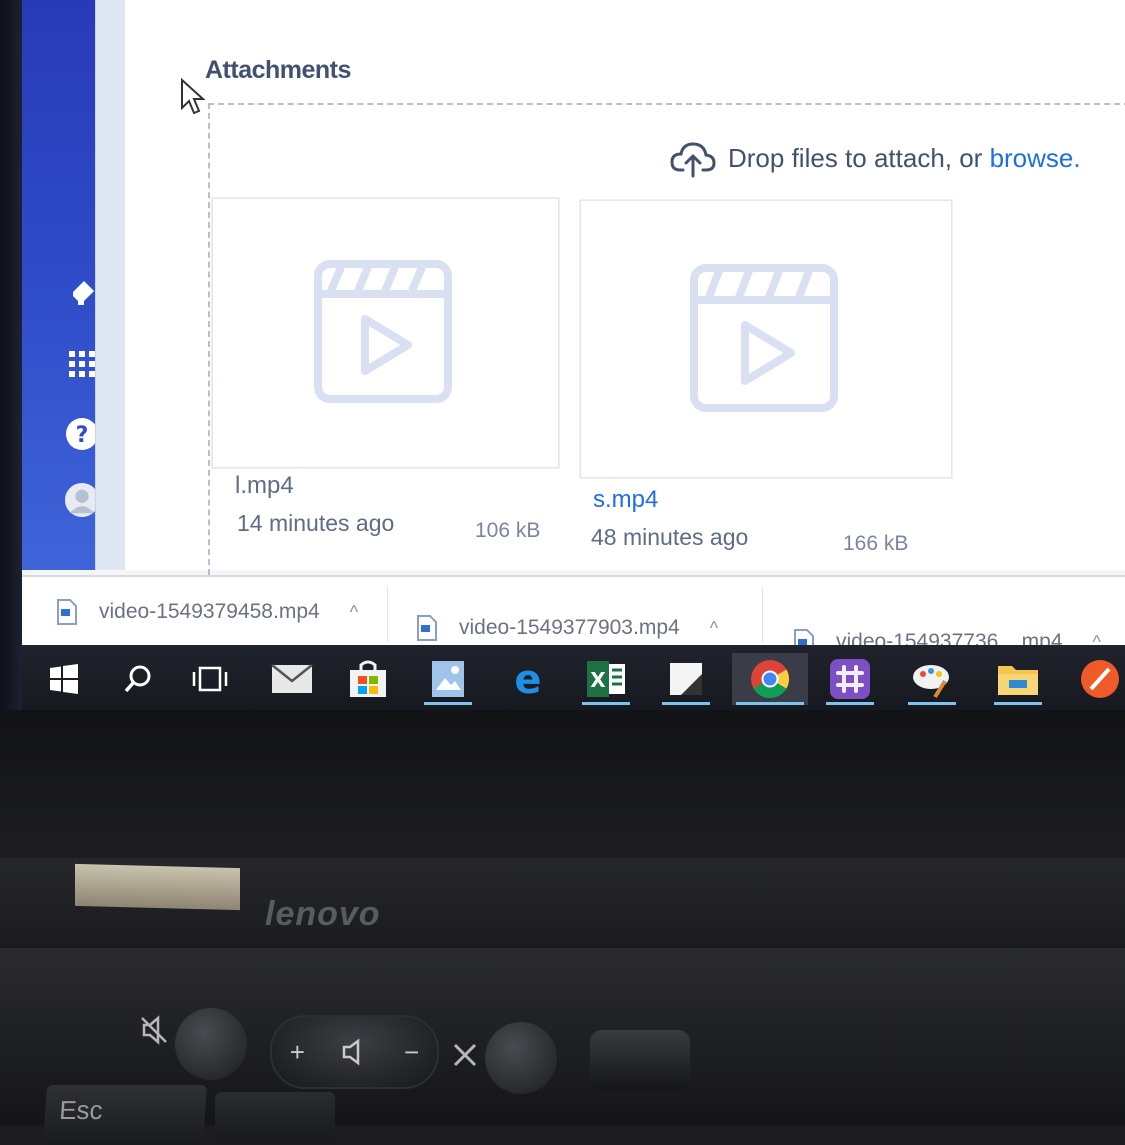 This screenshot has width=1125, height=1145. I want to click on photo-app-icon, so click(448, 679).